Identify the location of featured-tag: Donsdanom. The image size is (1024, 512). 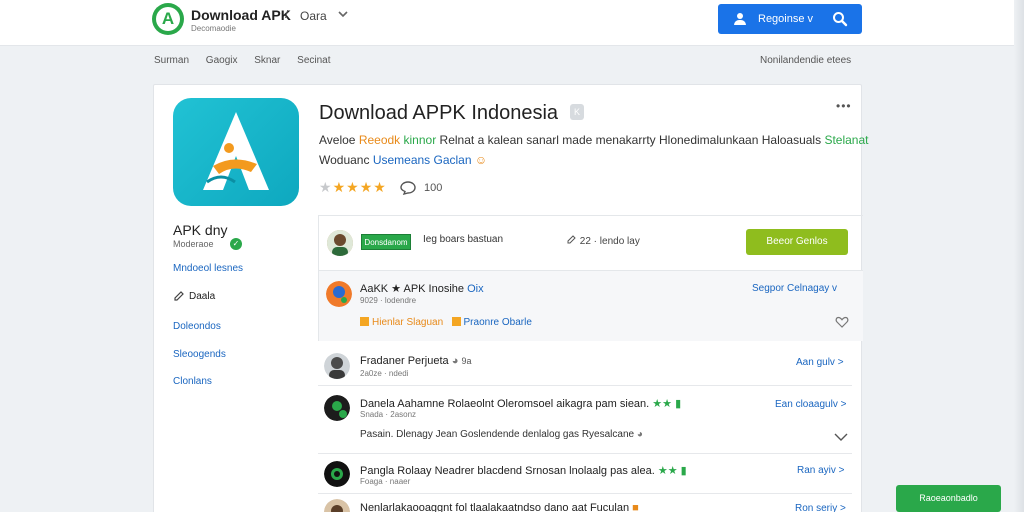
(386, 242).